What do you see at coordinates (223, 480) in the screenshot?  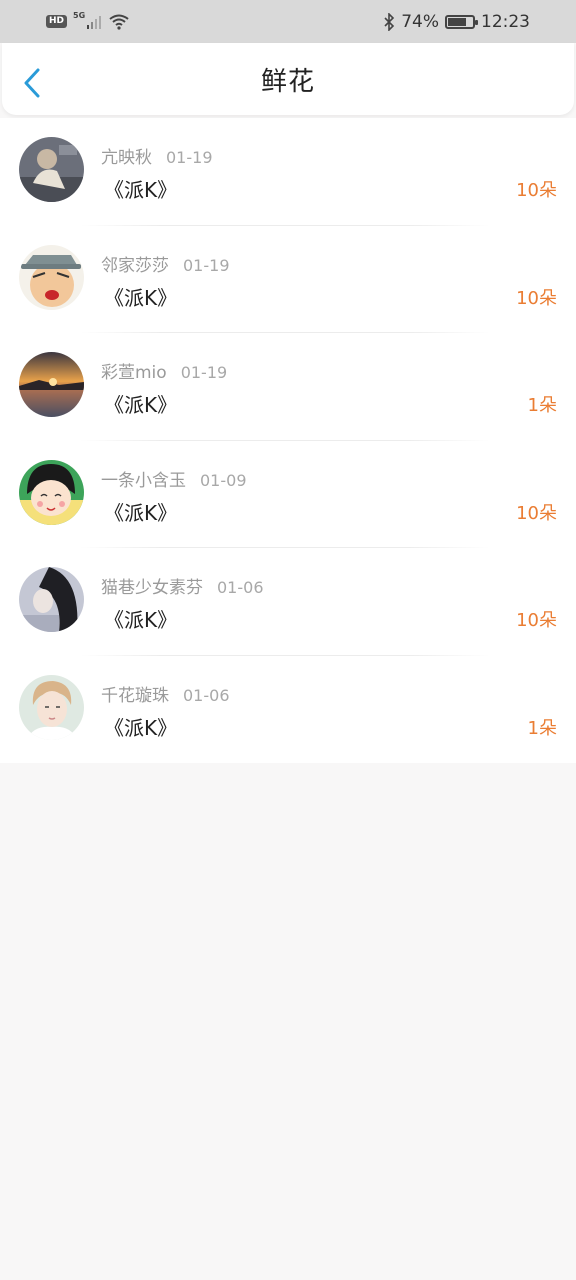 I see `item-date: 01-09` at bounding box center [223, 480].